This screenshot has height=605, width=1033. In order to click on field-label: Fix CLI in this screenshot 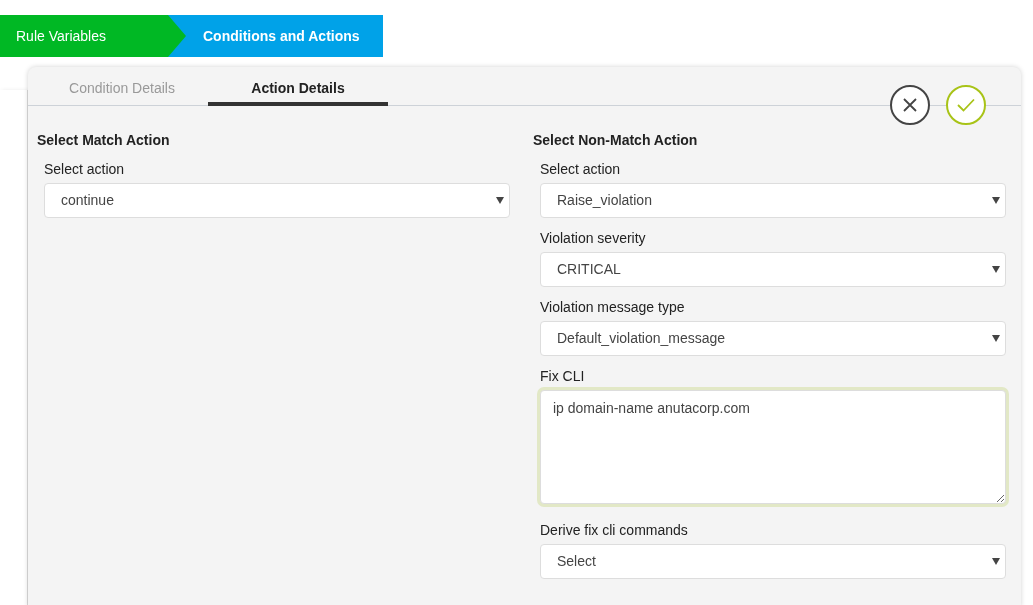, I will do `click(563, 376)`.